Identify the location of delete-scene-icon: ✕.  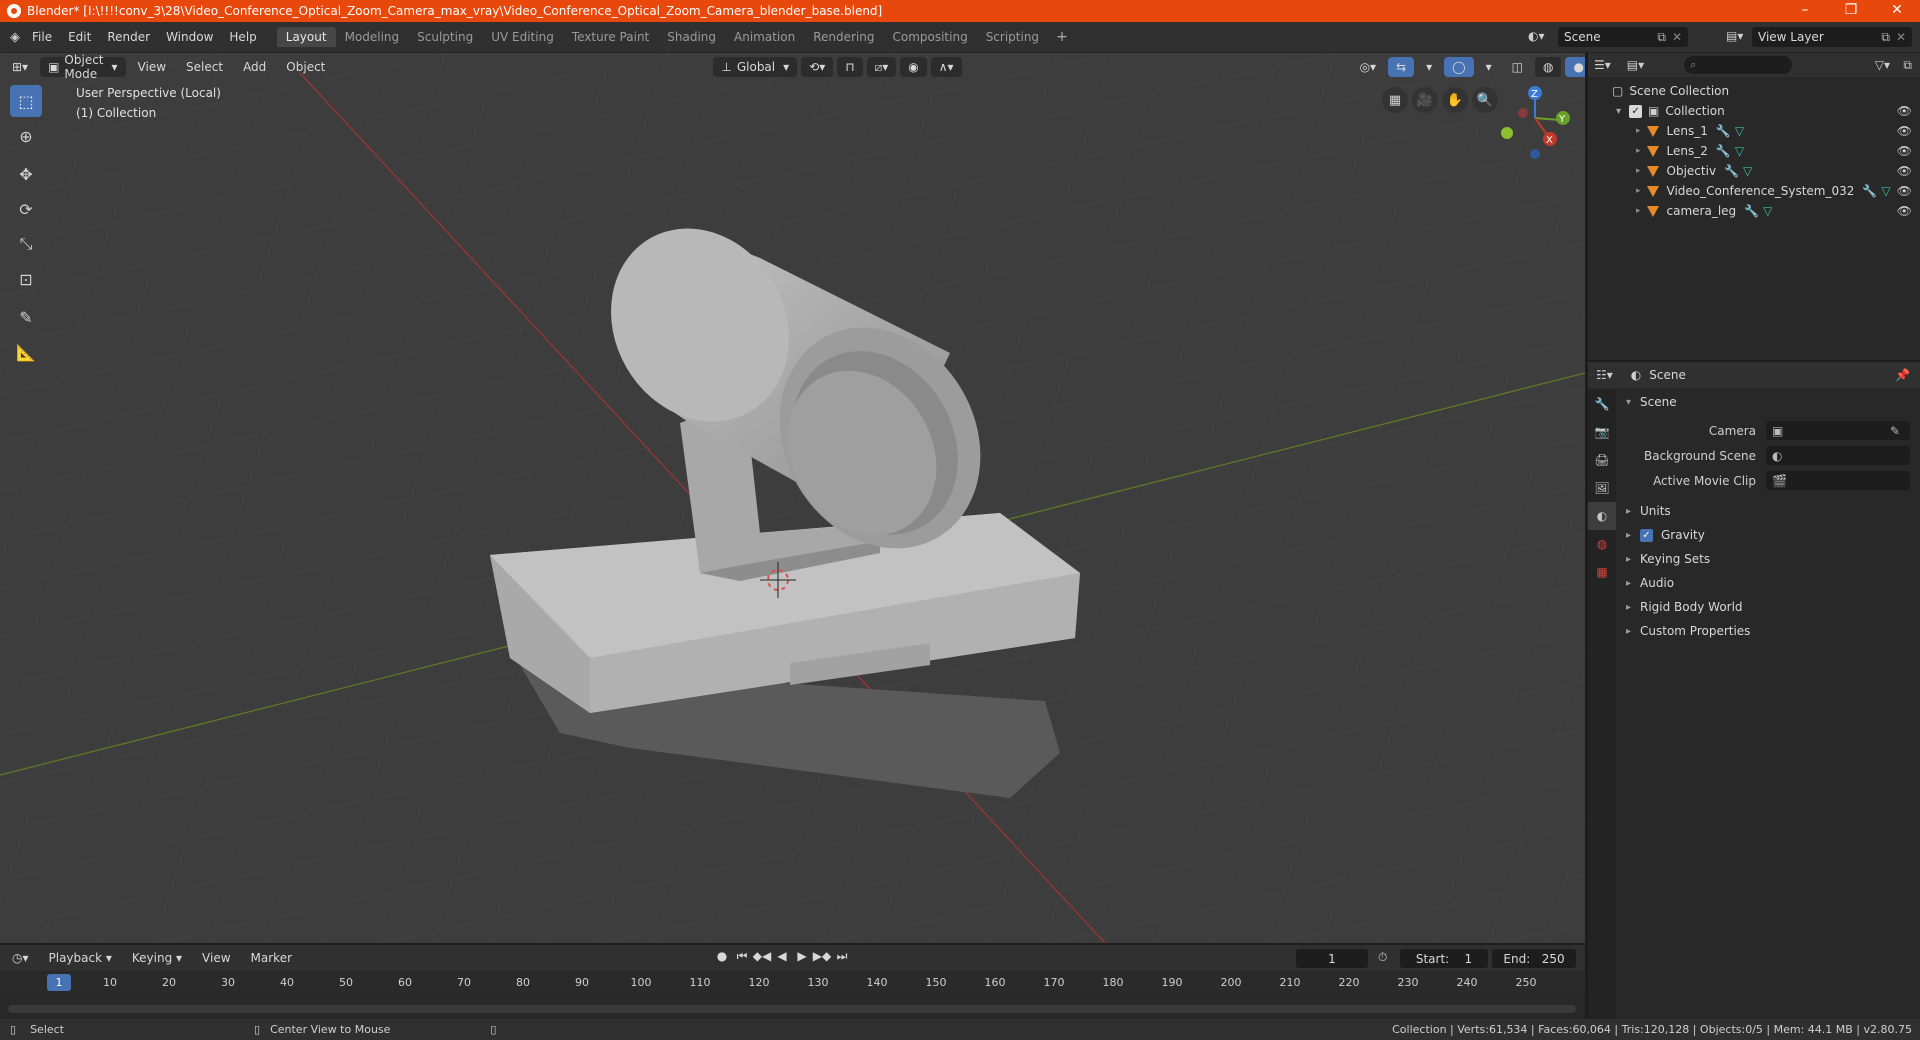
(1677, 37).